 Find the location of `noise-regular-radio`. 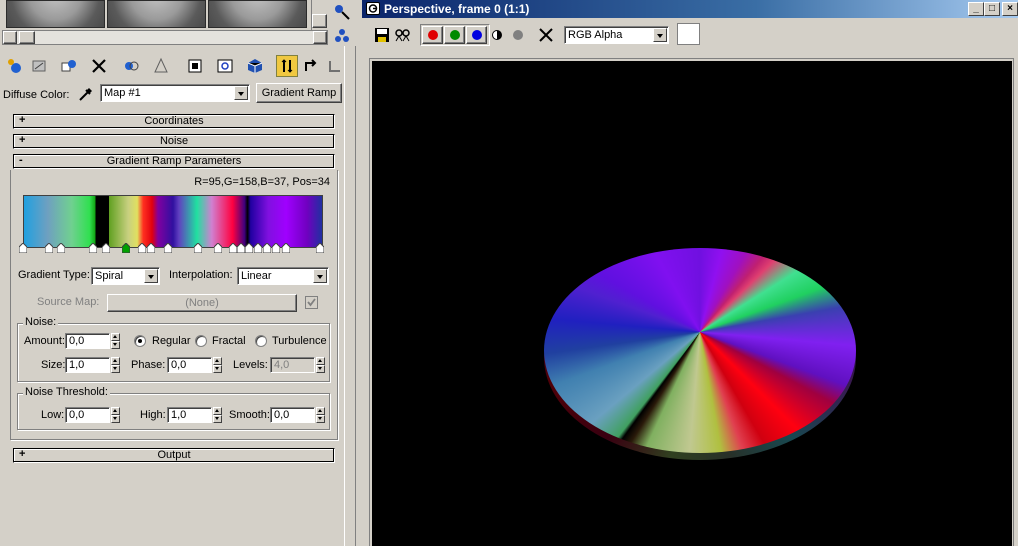

noise-regular-radio is located at coordinates (140, 341).